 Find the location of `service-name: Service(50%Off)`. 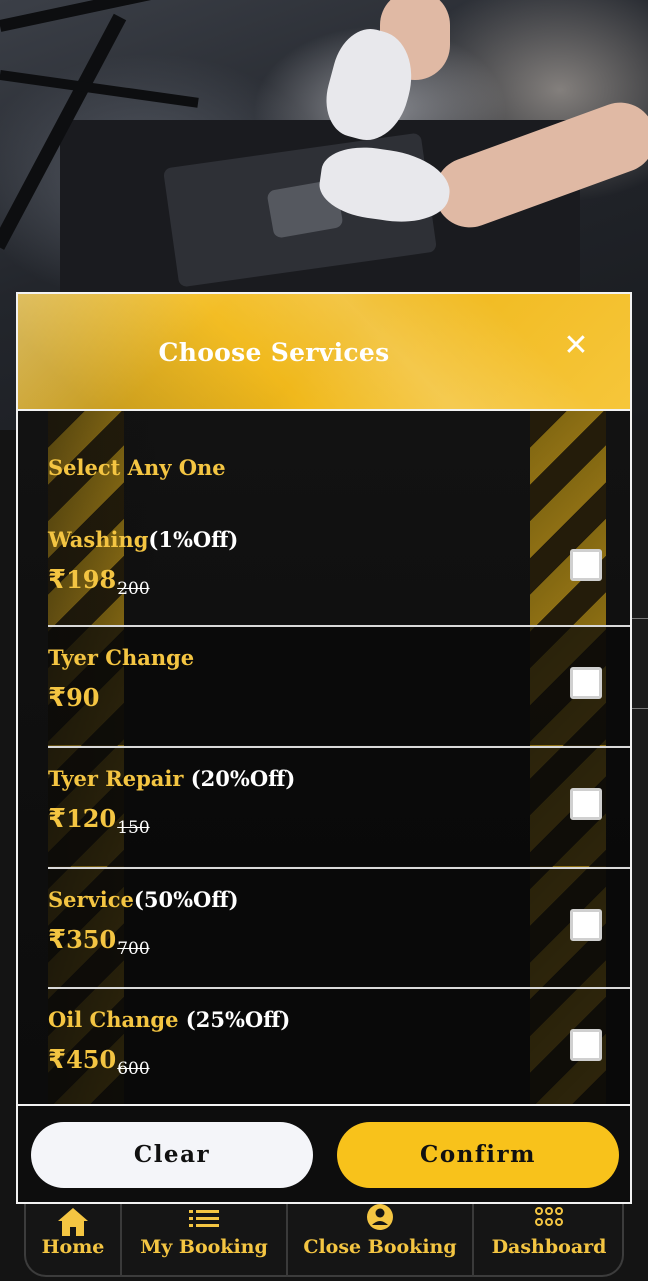

service-name: Service(50%Off) is located at coordinates (143, 899).